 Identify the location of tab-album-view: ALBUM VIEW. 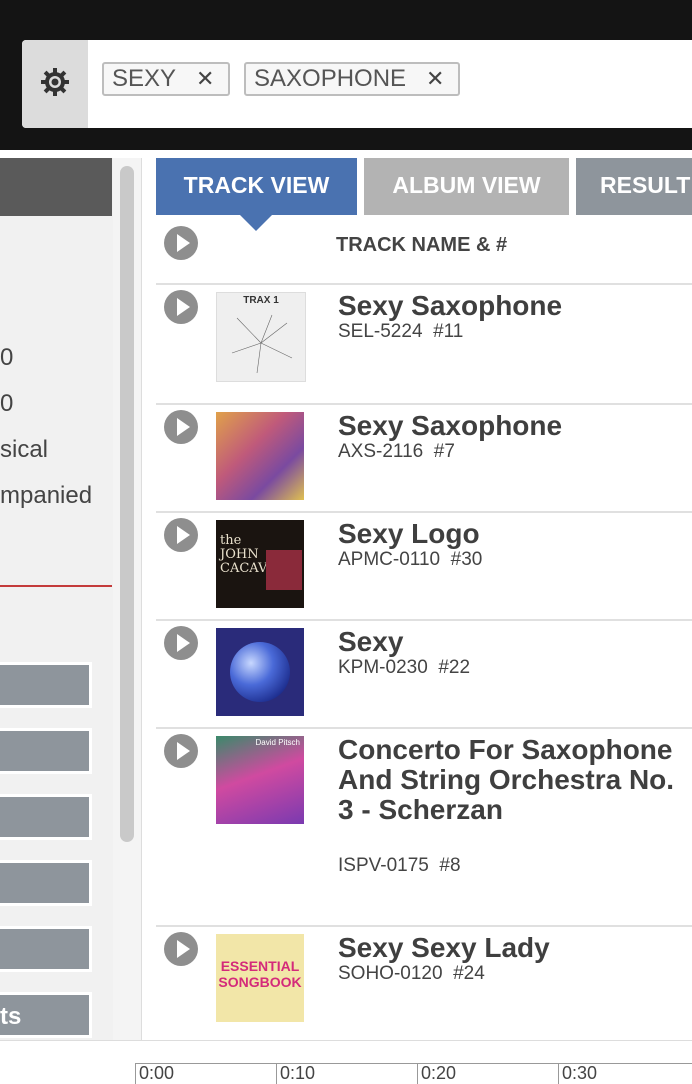
(466, 186).